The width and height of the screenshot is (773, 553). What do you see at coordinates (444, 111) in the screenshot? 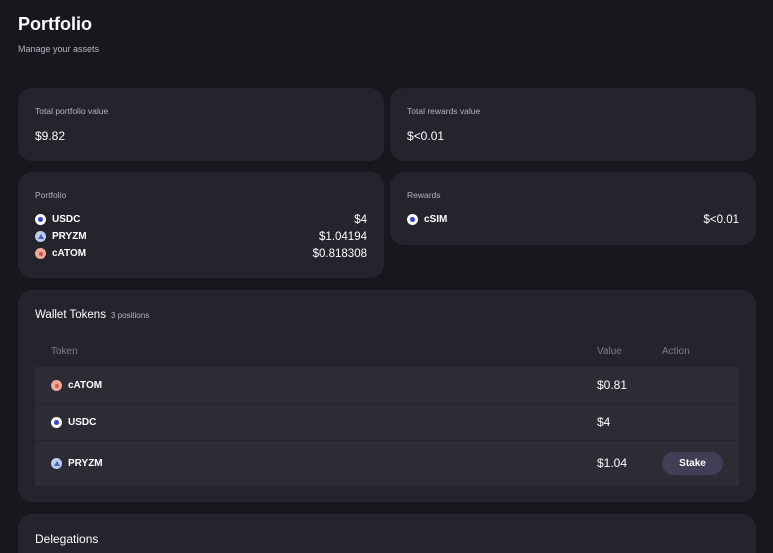
I see `total-rewards-label: Total rewards value` at bounding box center [444, 111].